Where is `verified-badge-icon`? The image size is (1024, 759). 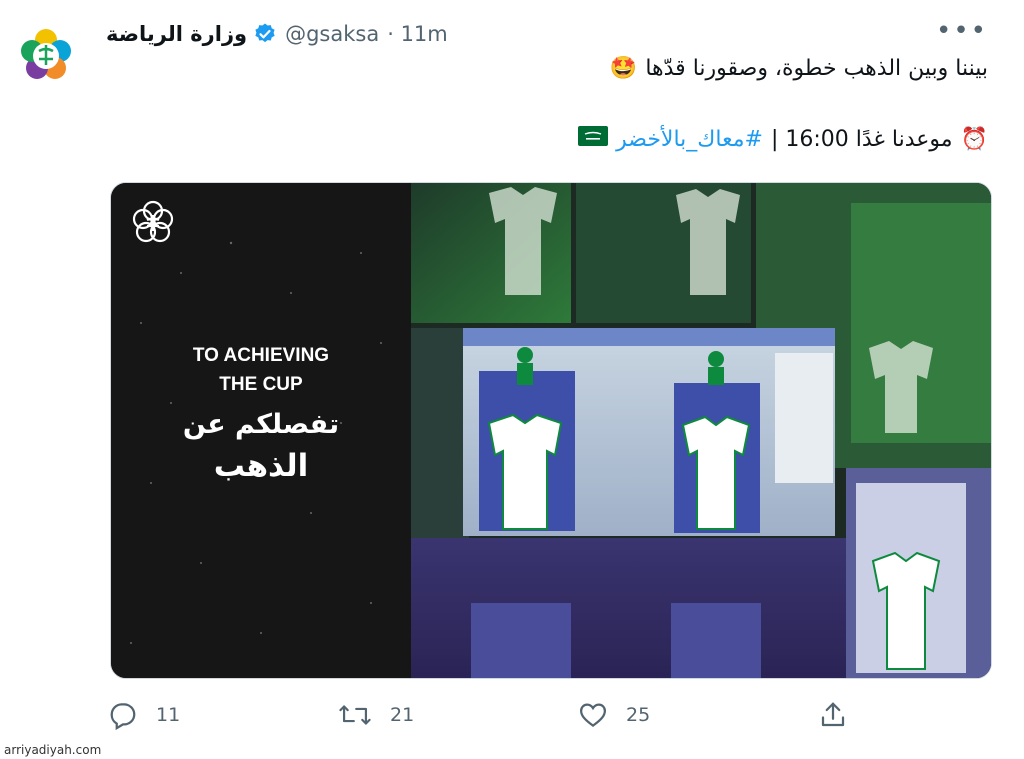
verified-badge-icon is located at coordinates (265, 34).